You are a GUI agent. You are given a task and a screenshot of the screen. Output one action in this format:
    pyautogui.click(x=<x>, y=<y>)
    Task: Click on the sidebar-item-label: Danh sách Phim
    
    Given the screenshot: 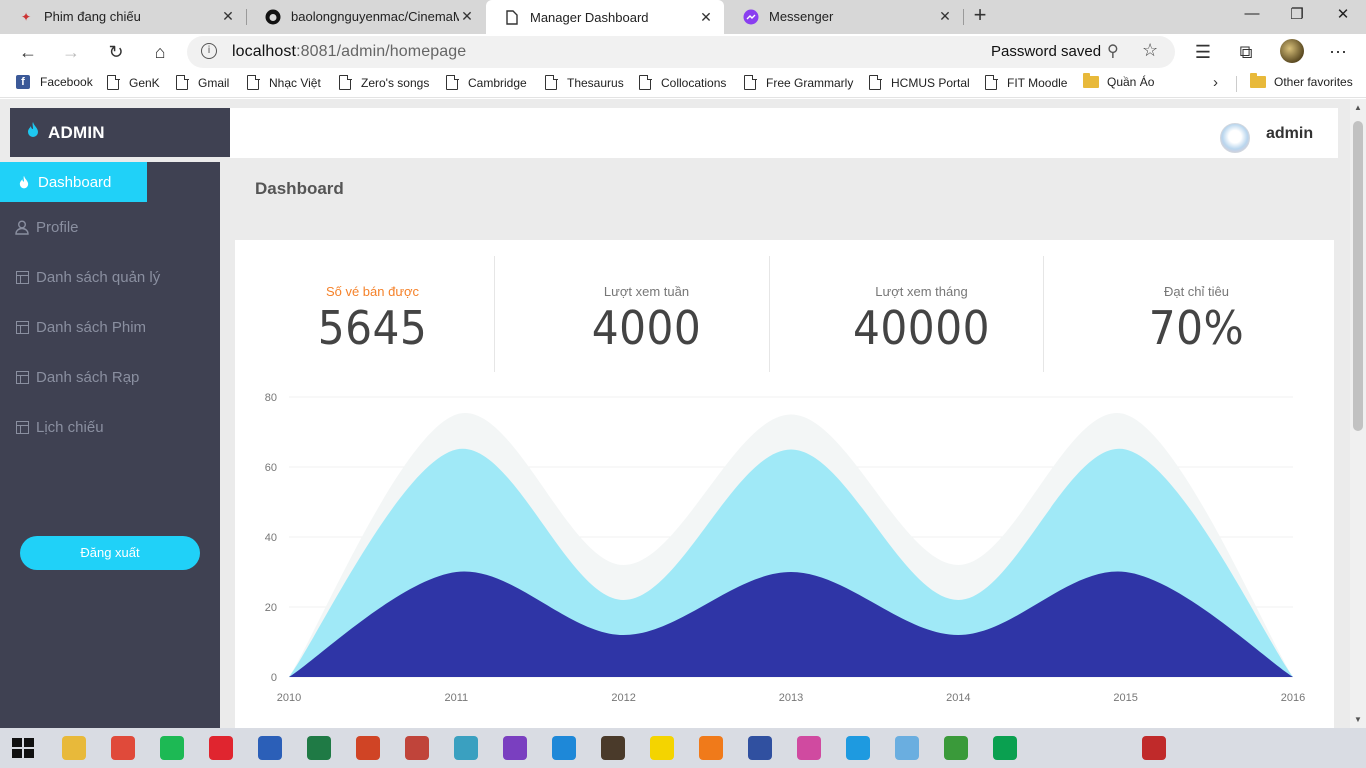 What is the action you would take?
    pyautogui.click(x=91, y=327)
    